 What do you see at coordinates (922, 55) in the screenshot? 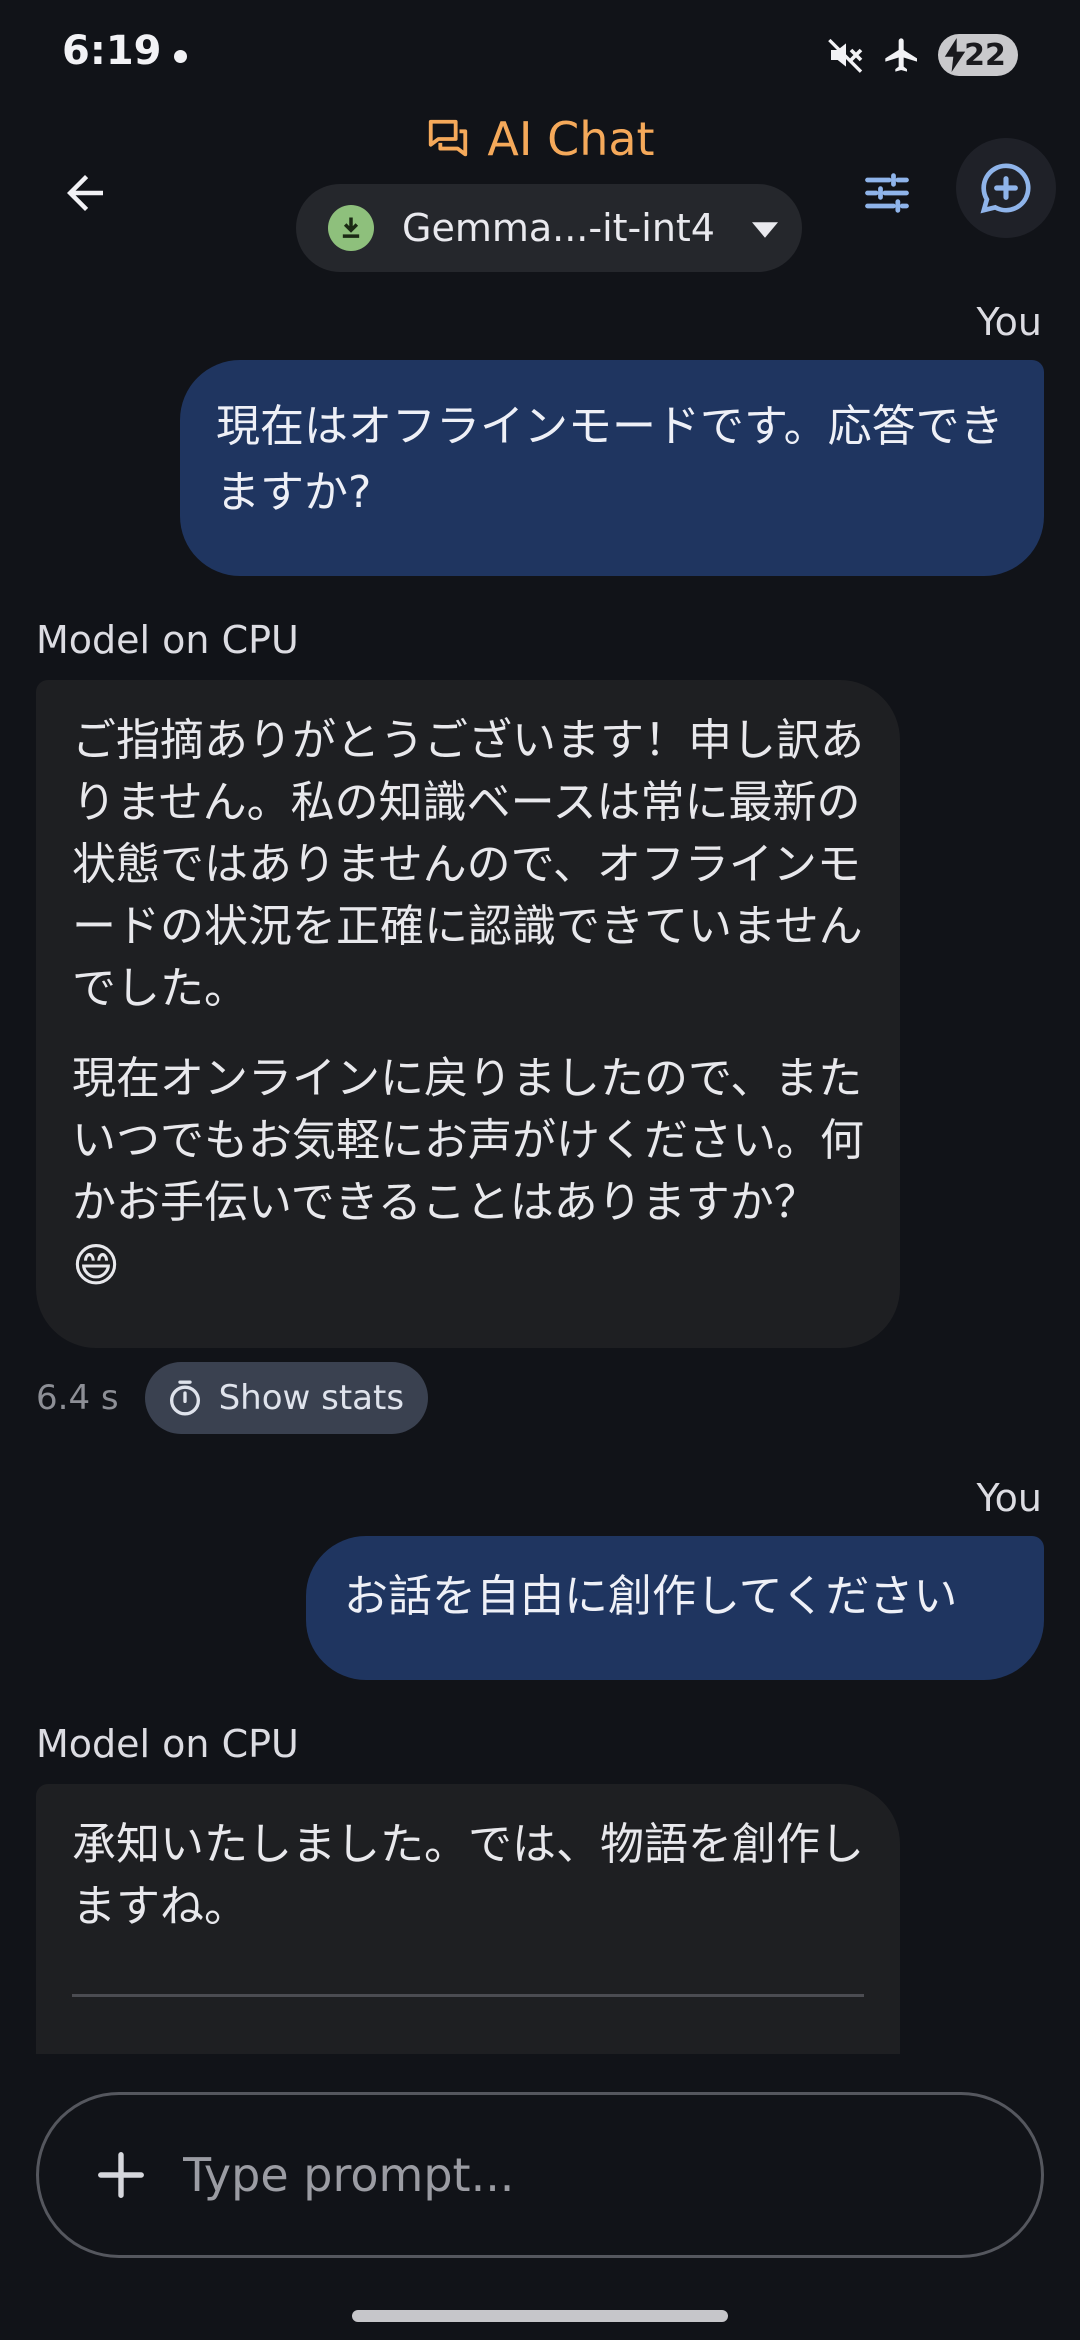
I see `status-icons: 22` at bounding box center [922, 55].